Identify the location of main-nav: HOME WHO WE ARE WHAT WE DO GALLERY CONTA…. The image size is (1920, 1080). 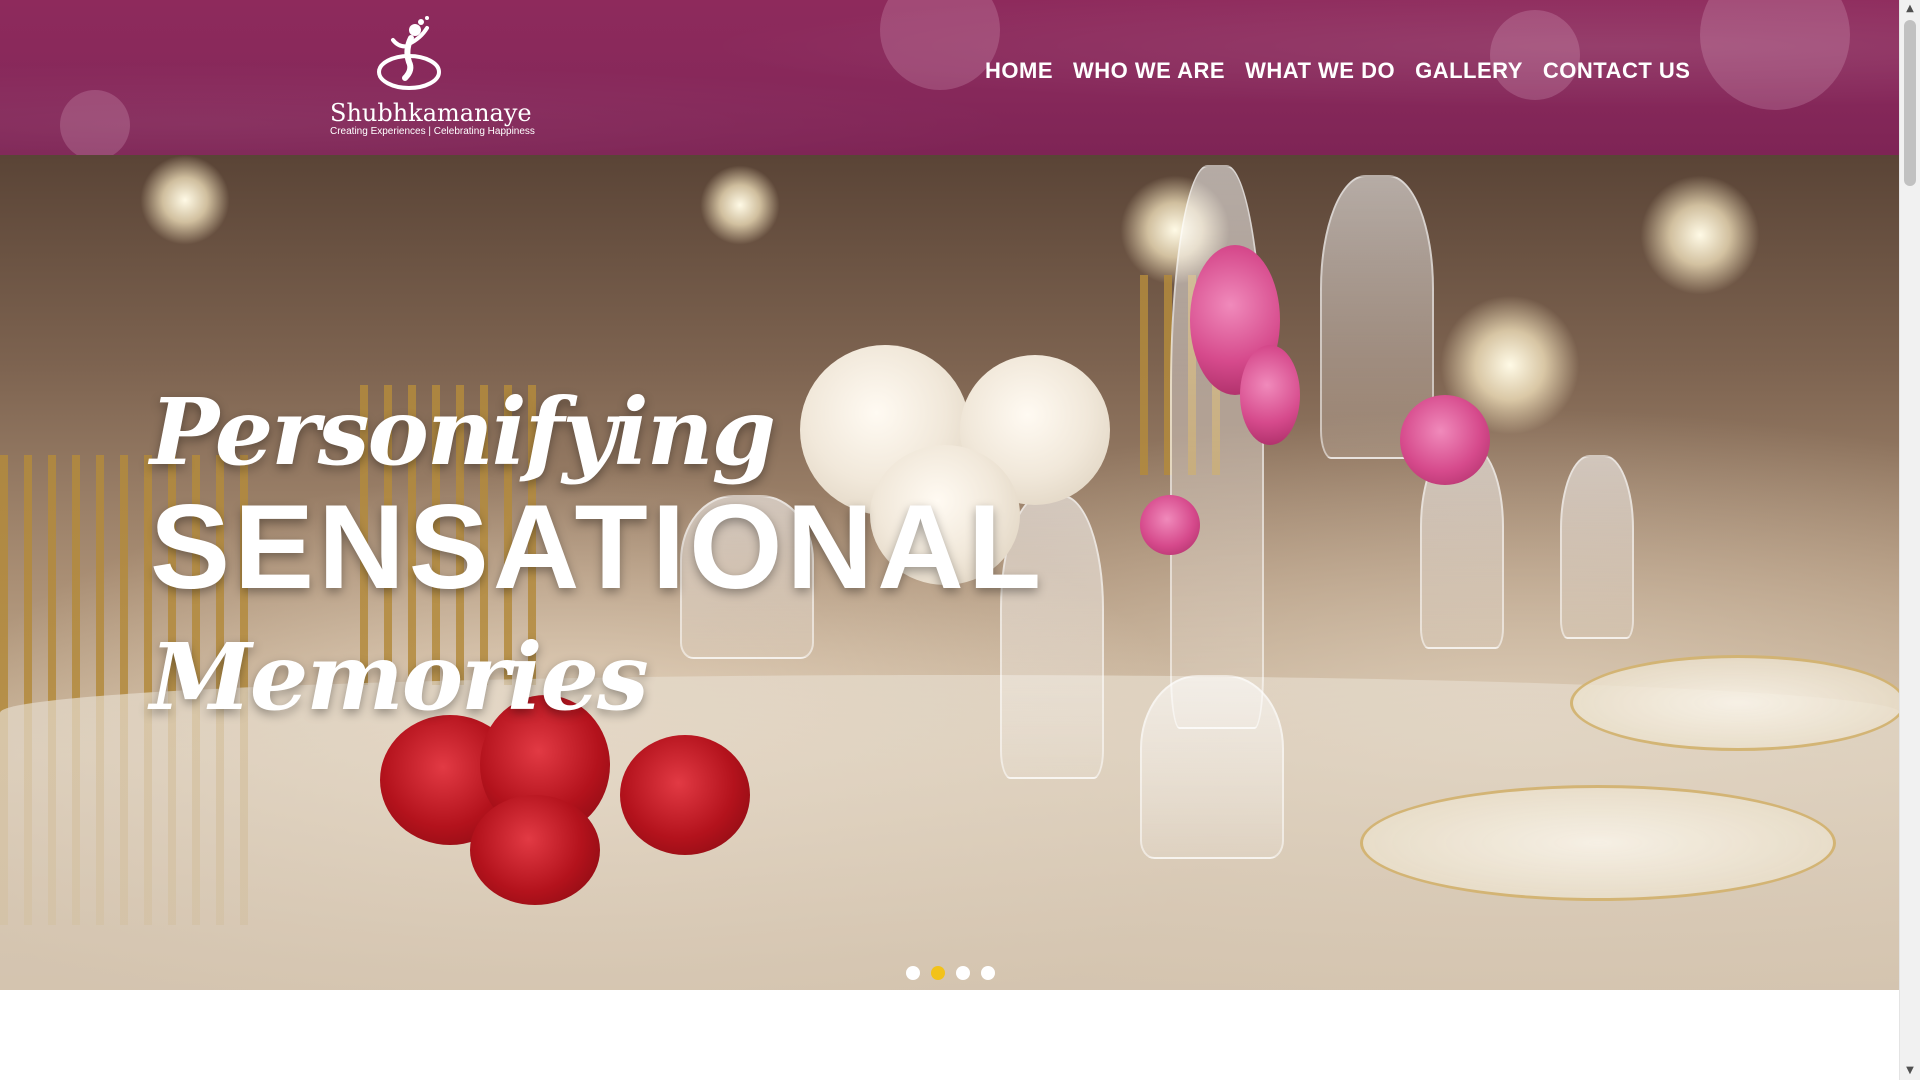
(1337, 71).